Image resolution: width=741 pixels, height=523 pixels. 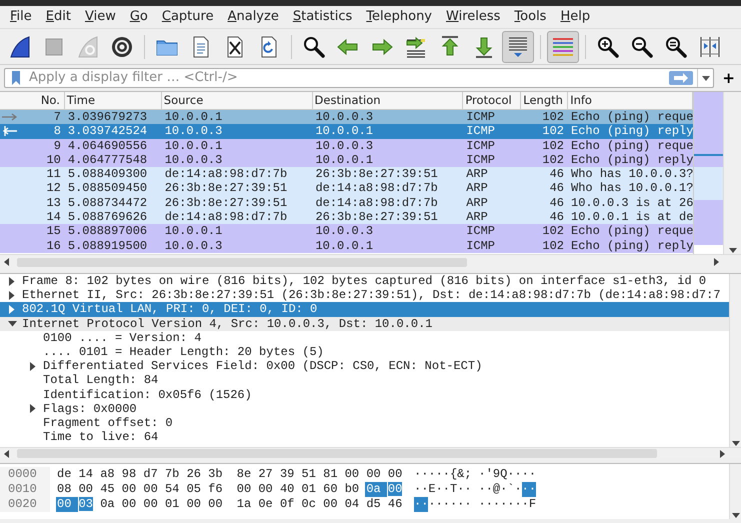 I want to click on hex-byte: 14, so click(x=89, y=474).